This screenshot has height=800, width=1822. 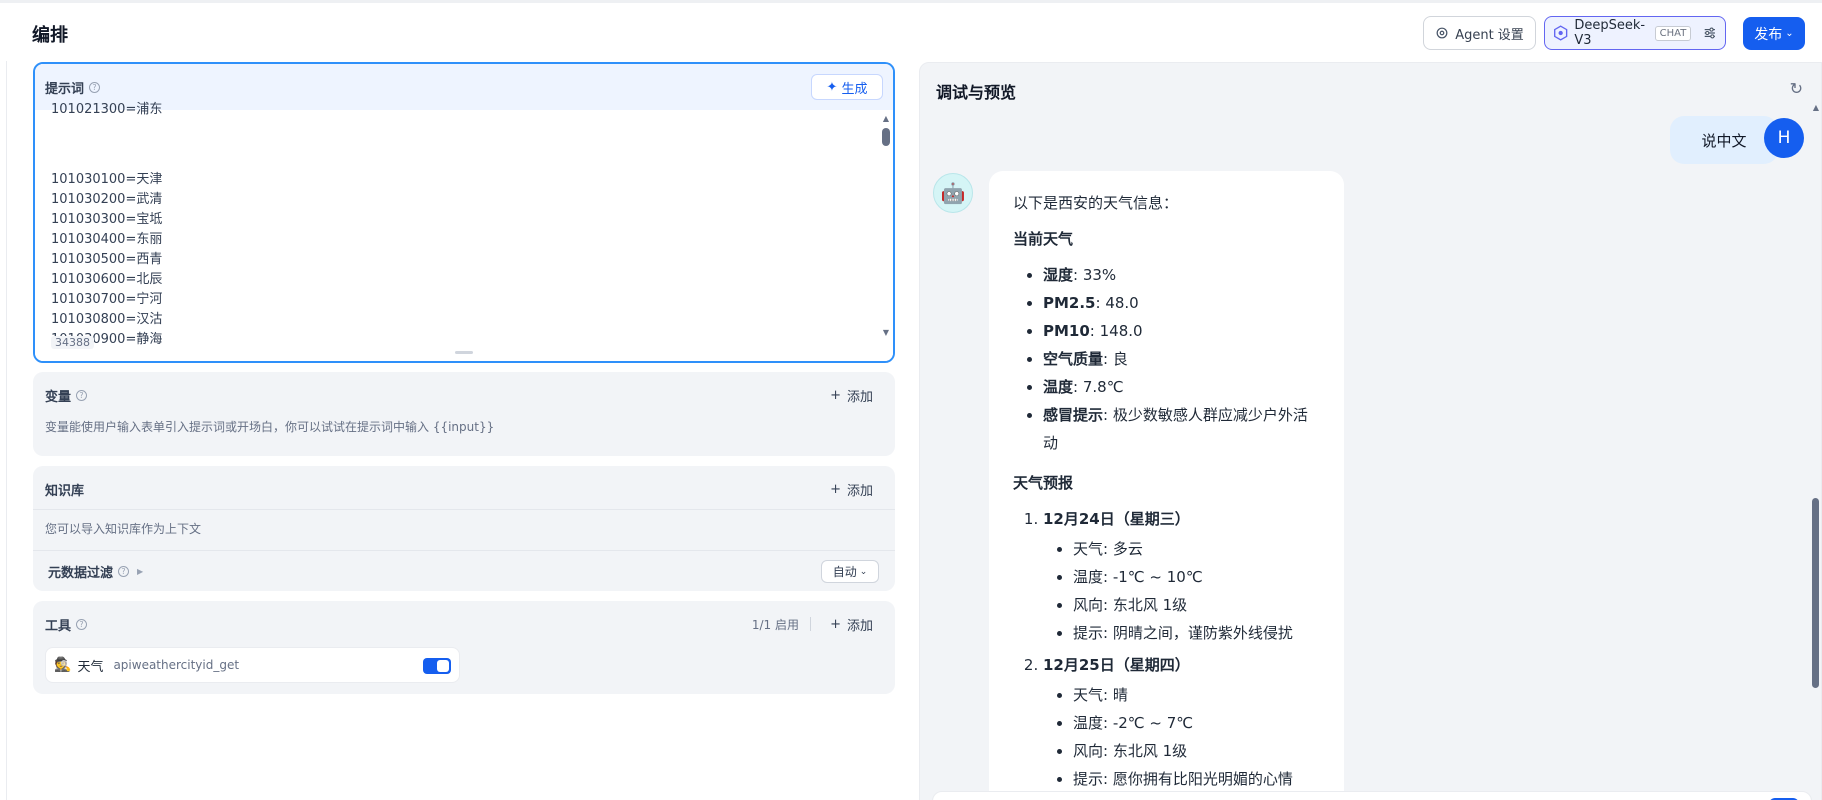 I want to click on item-key: 空气质量, so click(x=1073, y=359).